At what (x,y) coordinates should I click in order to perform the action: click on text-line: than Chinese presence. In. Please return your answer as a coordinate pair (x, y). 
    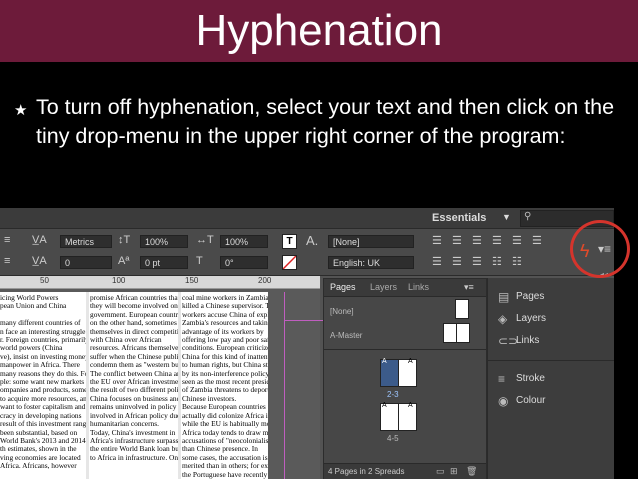
    Looking at the image, I should click on (220, 449).